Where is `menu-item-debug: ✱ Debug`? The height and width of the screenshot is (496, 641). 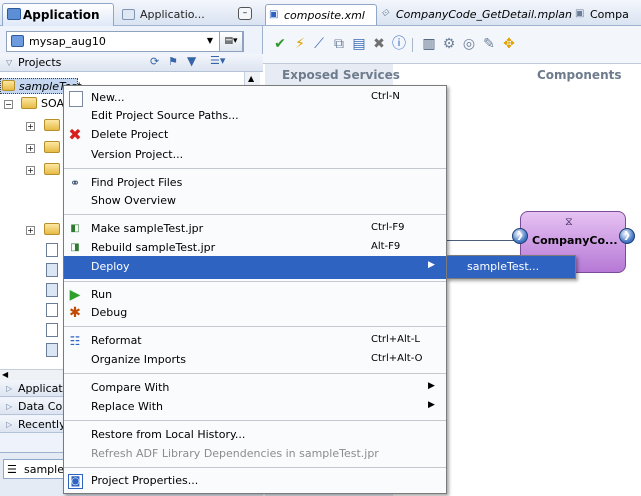
menu-item-debug: ✱ Debug is located at coordinates (255, 313).